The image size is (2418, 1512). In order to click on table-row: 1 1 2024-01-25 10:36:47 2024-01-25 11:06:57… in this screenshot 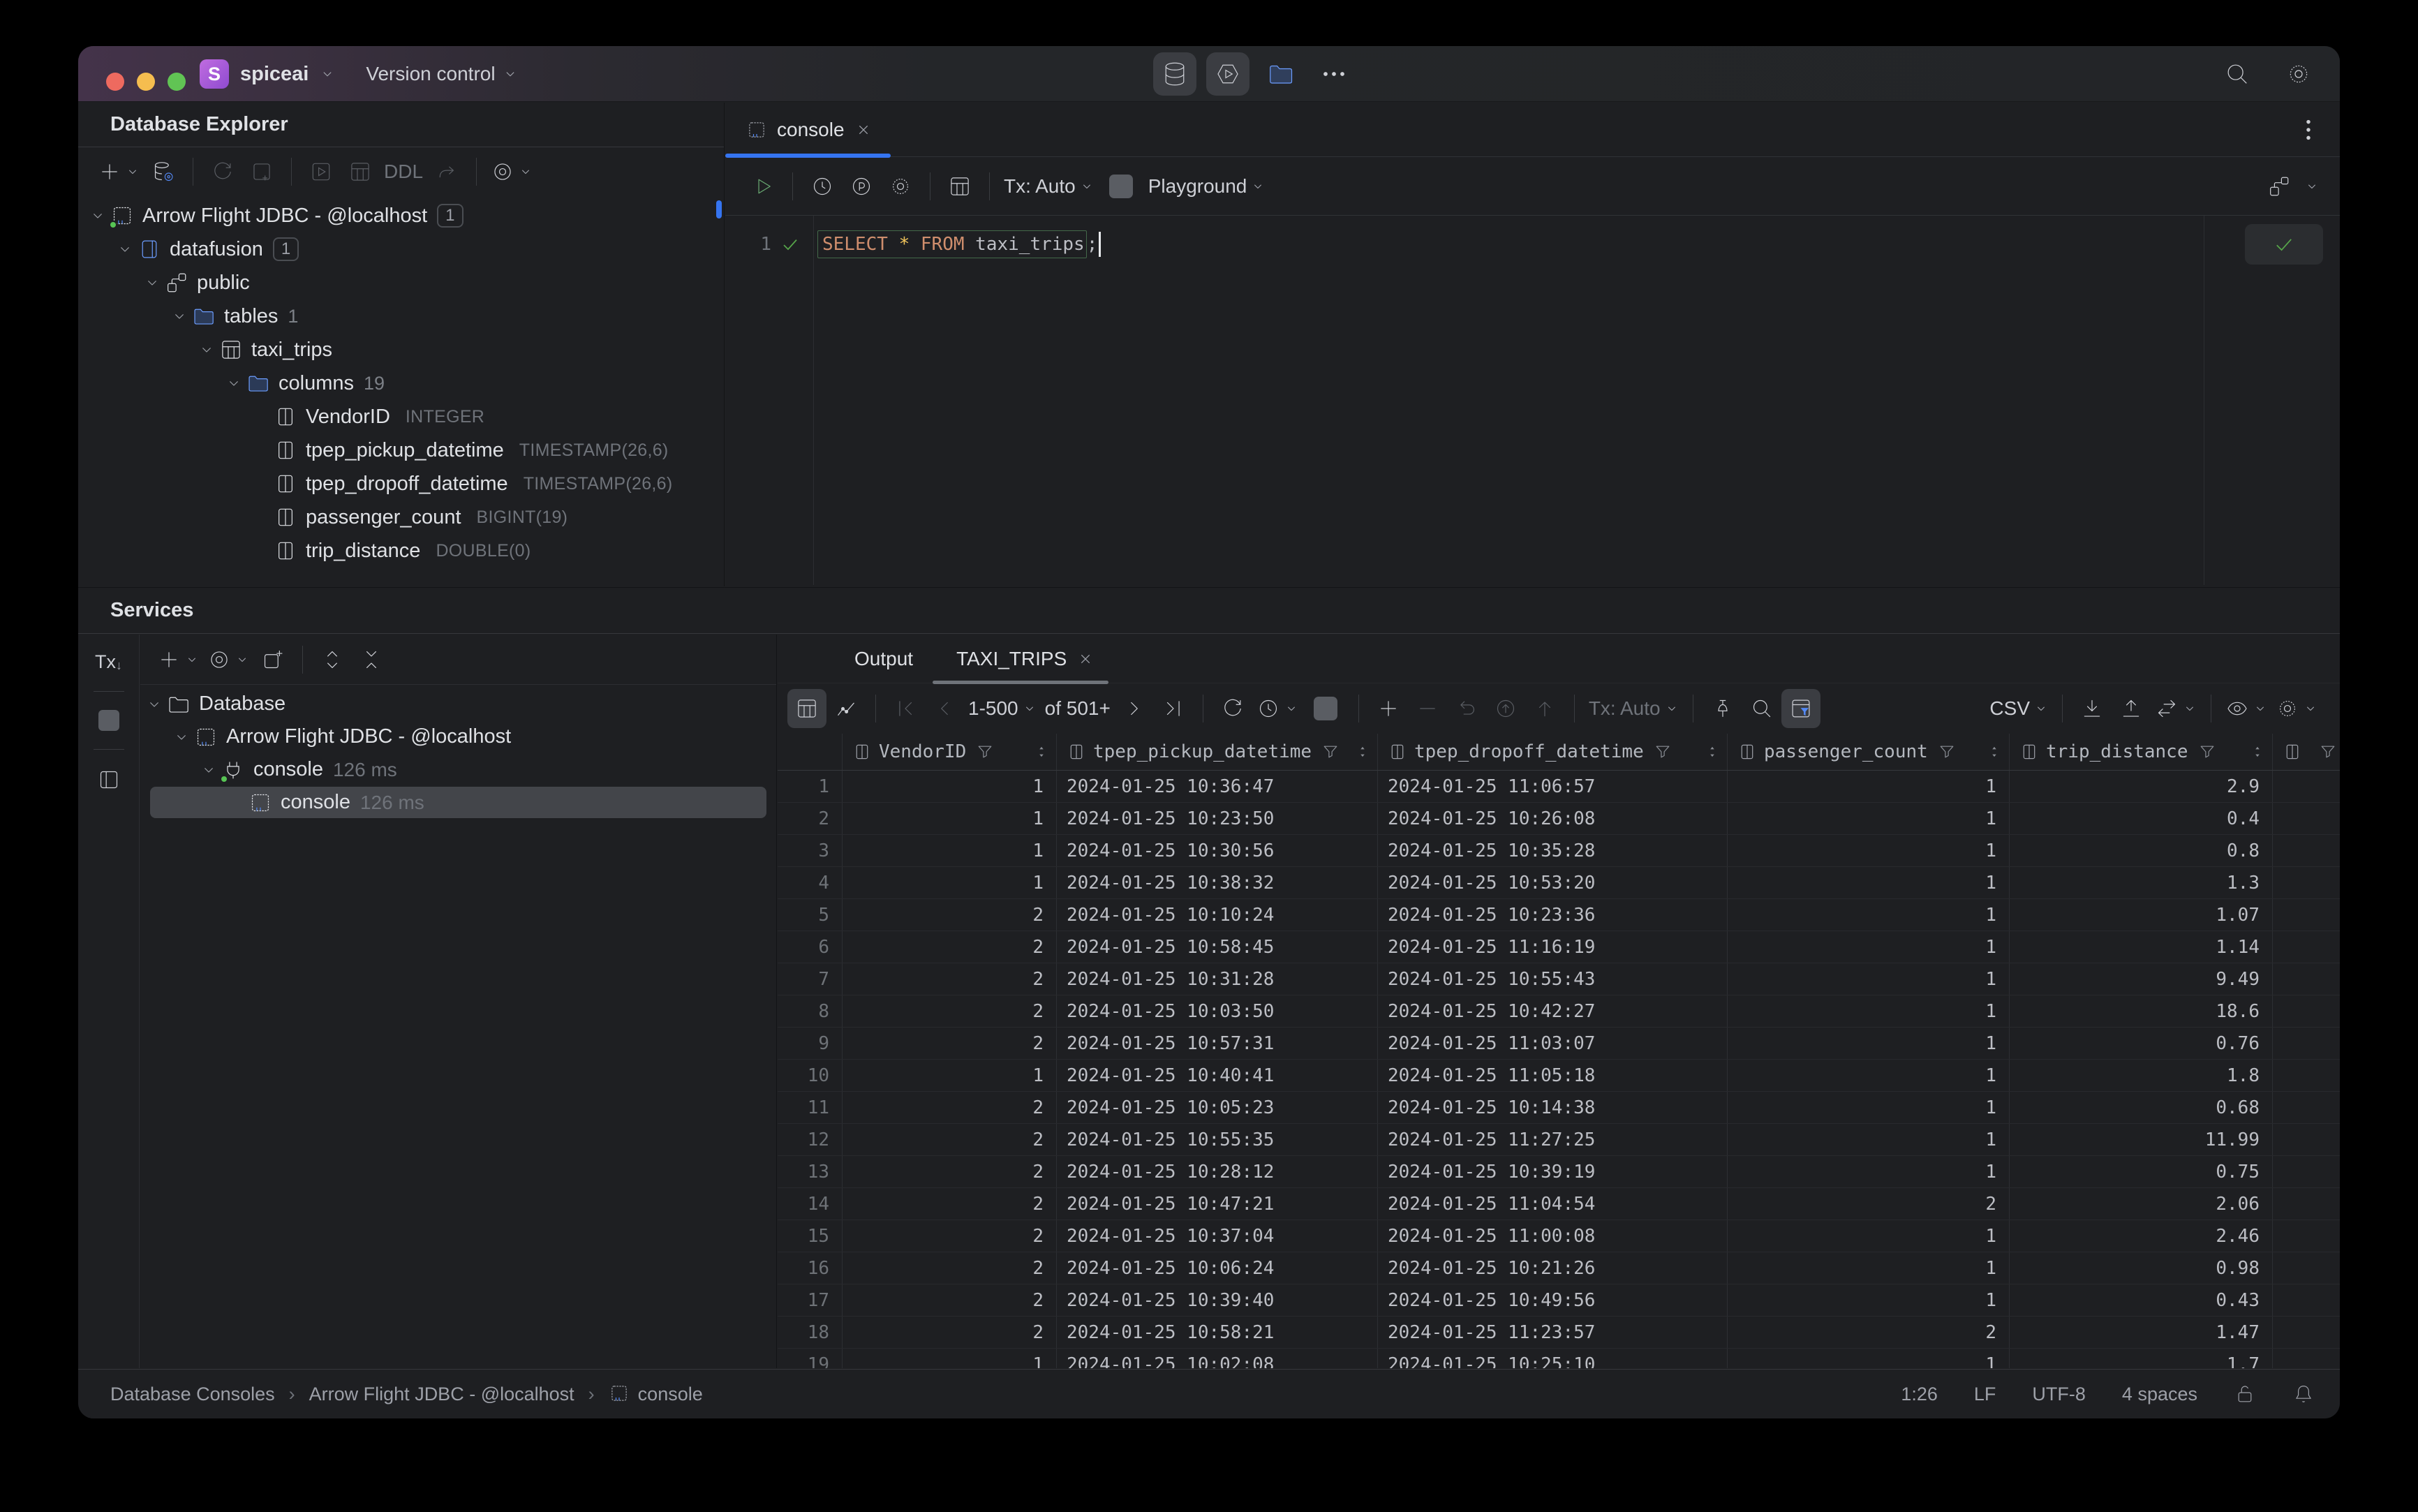, I will do `click(1559, 787)`.